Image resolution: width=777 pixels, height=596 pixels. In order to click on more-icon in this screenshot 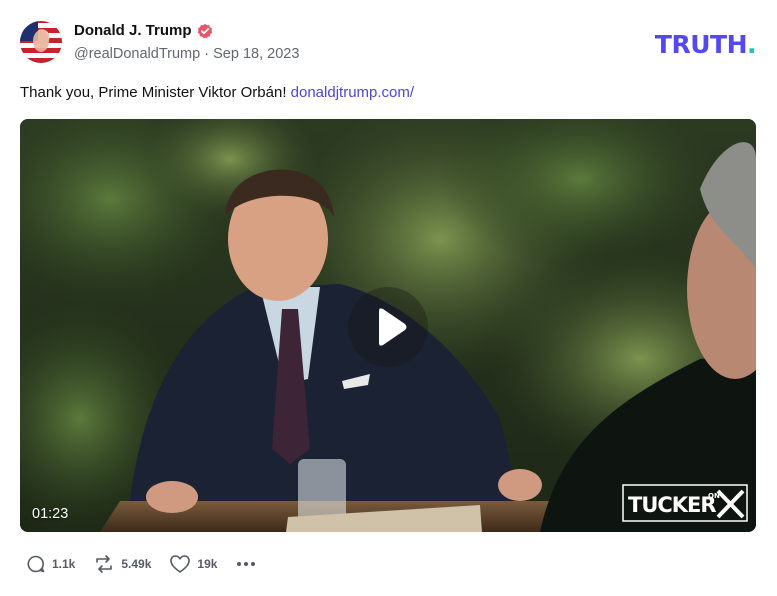, I will do `click(246, 564)`.